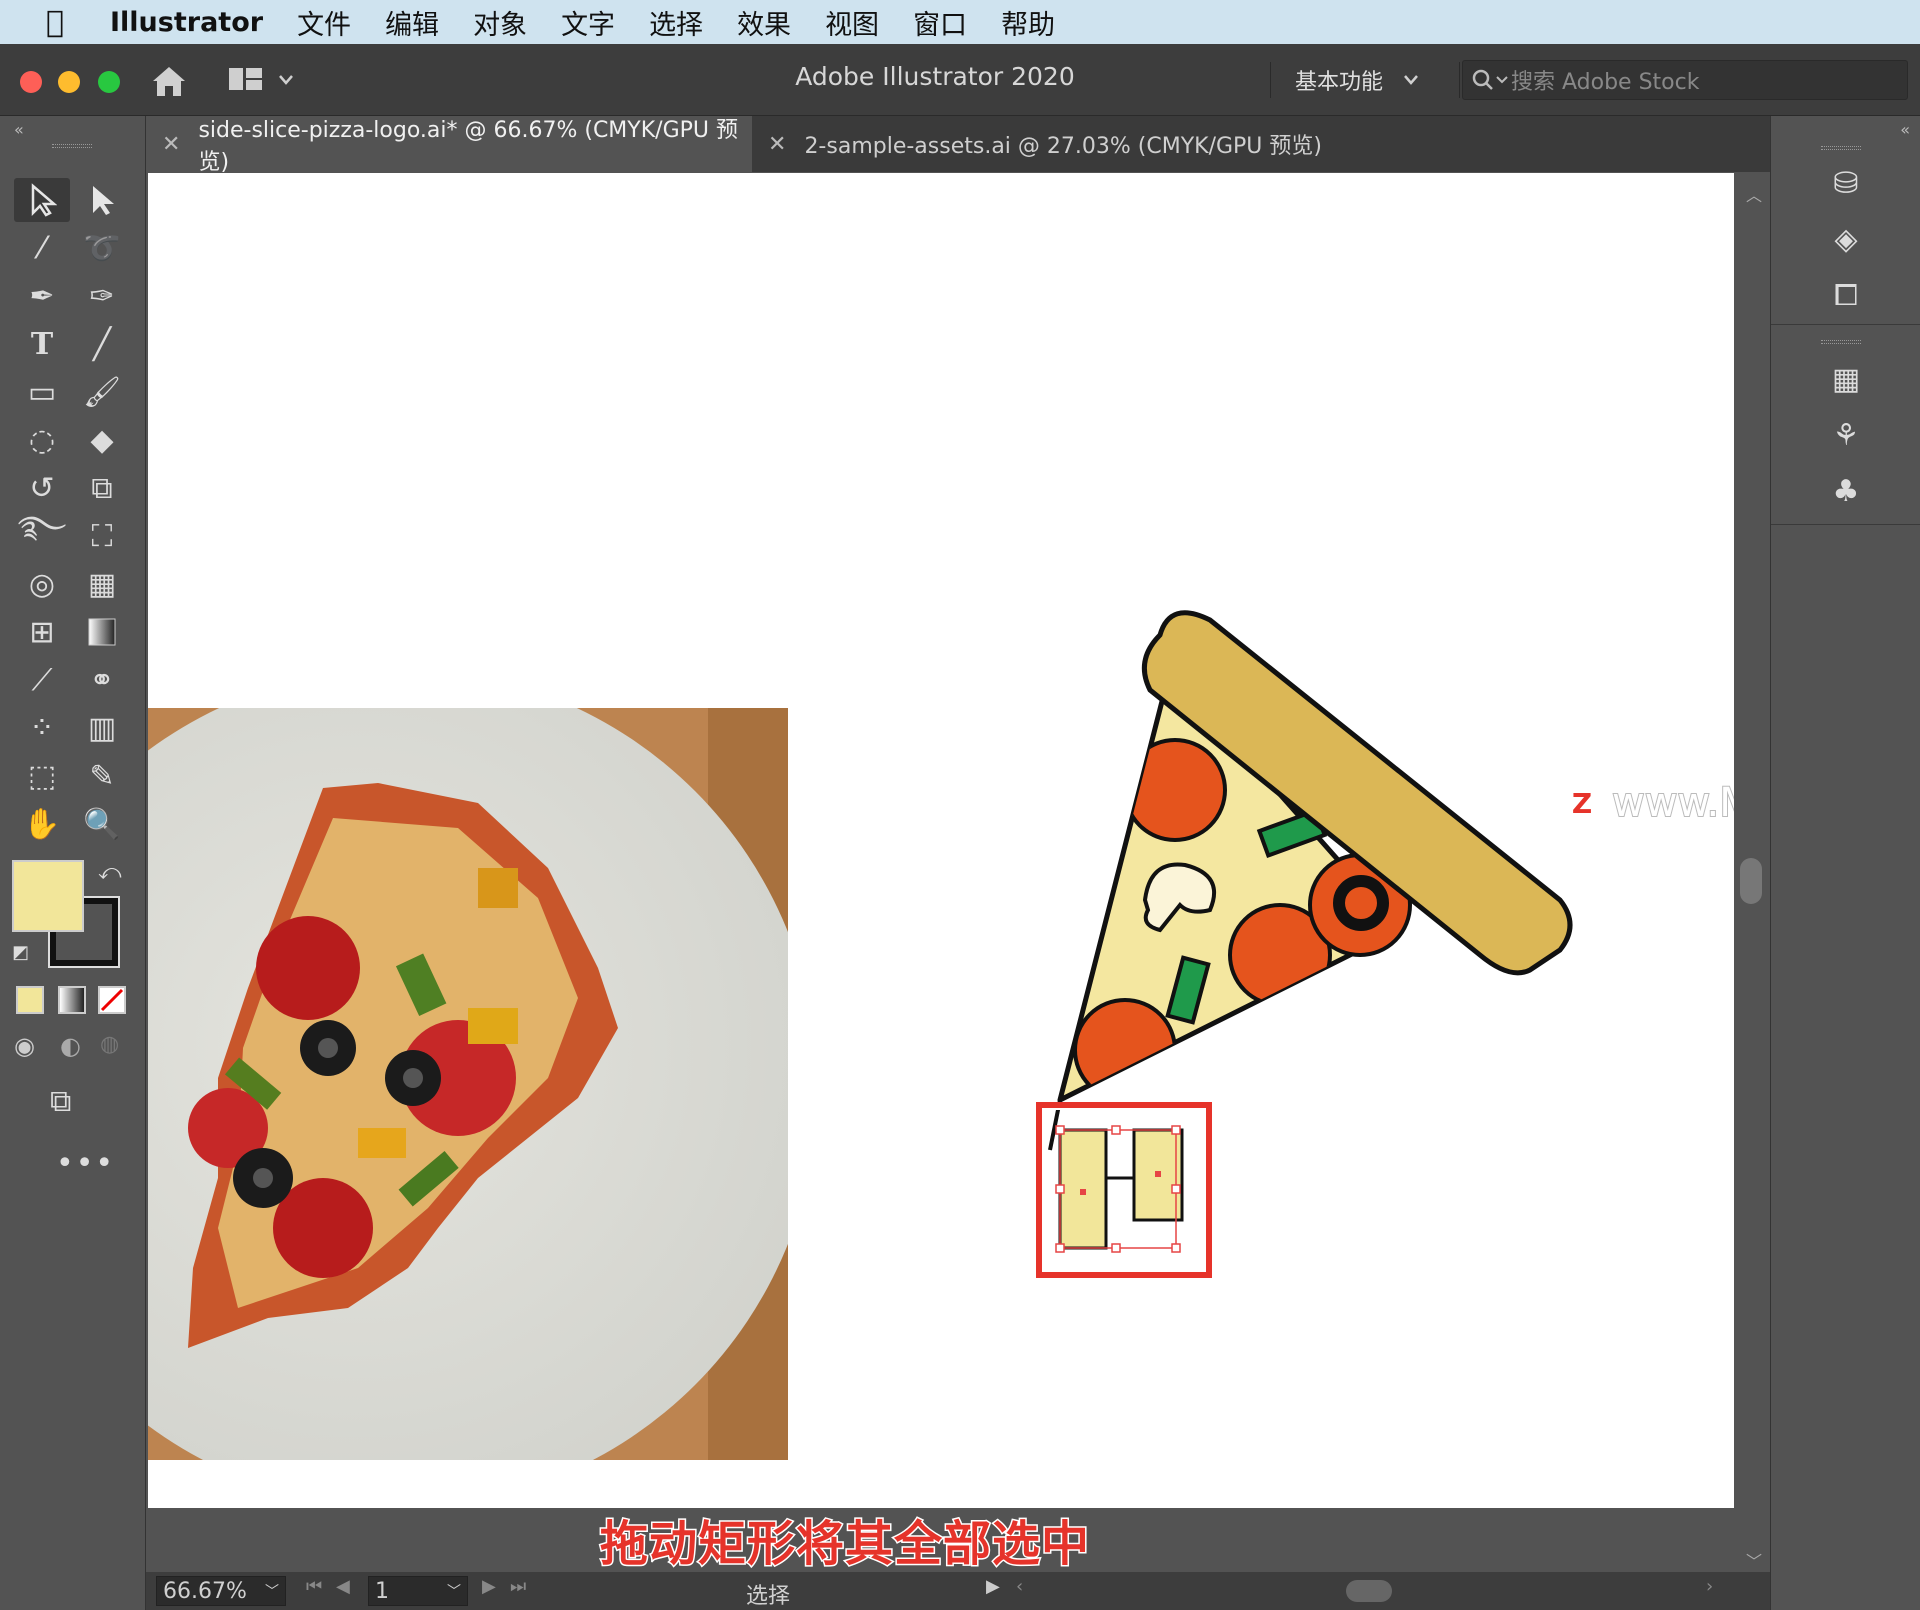 Image resolution: width=1920 pixels, height=1610 pixels. What do you see at coordinates (102, 632) in the screenshot?
I see `gradient-tool` at bounding box center [102, 632].